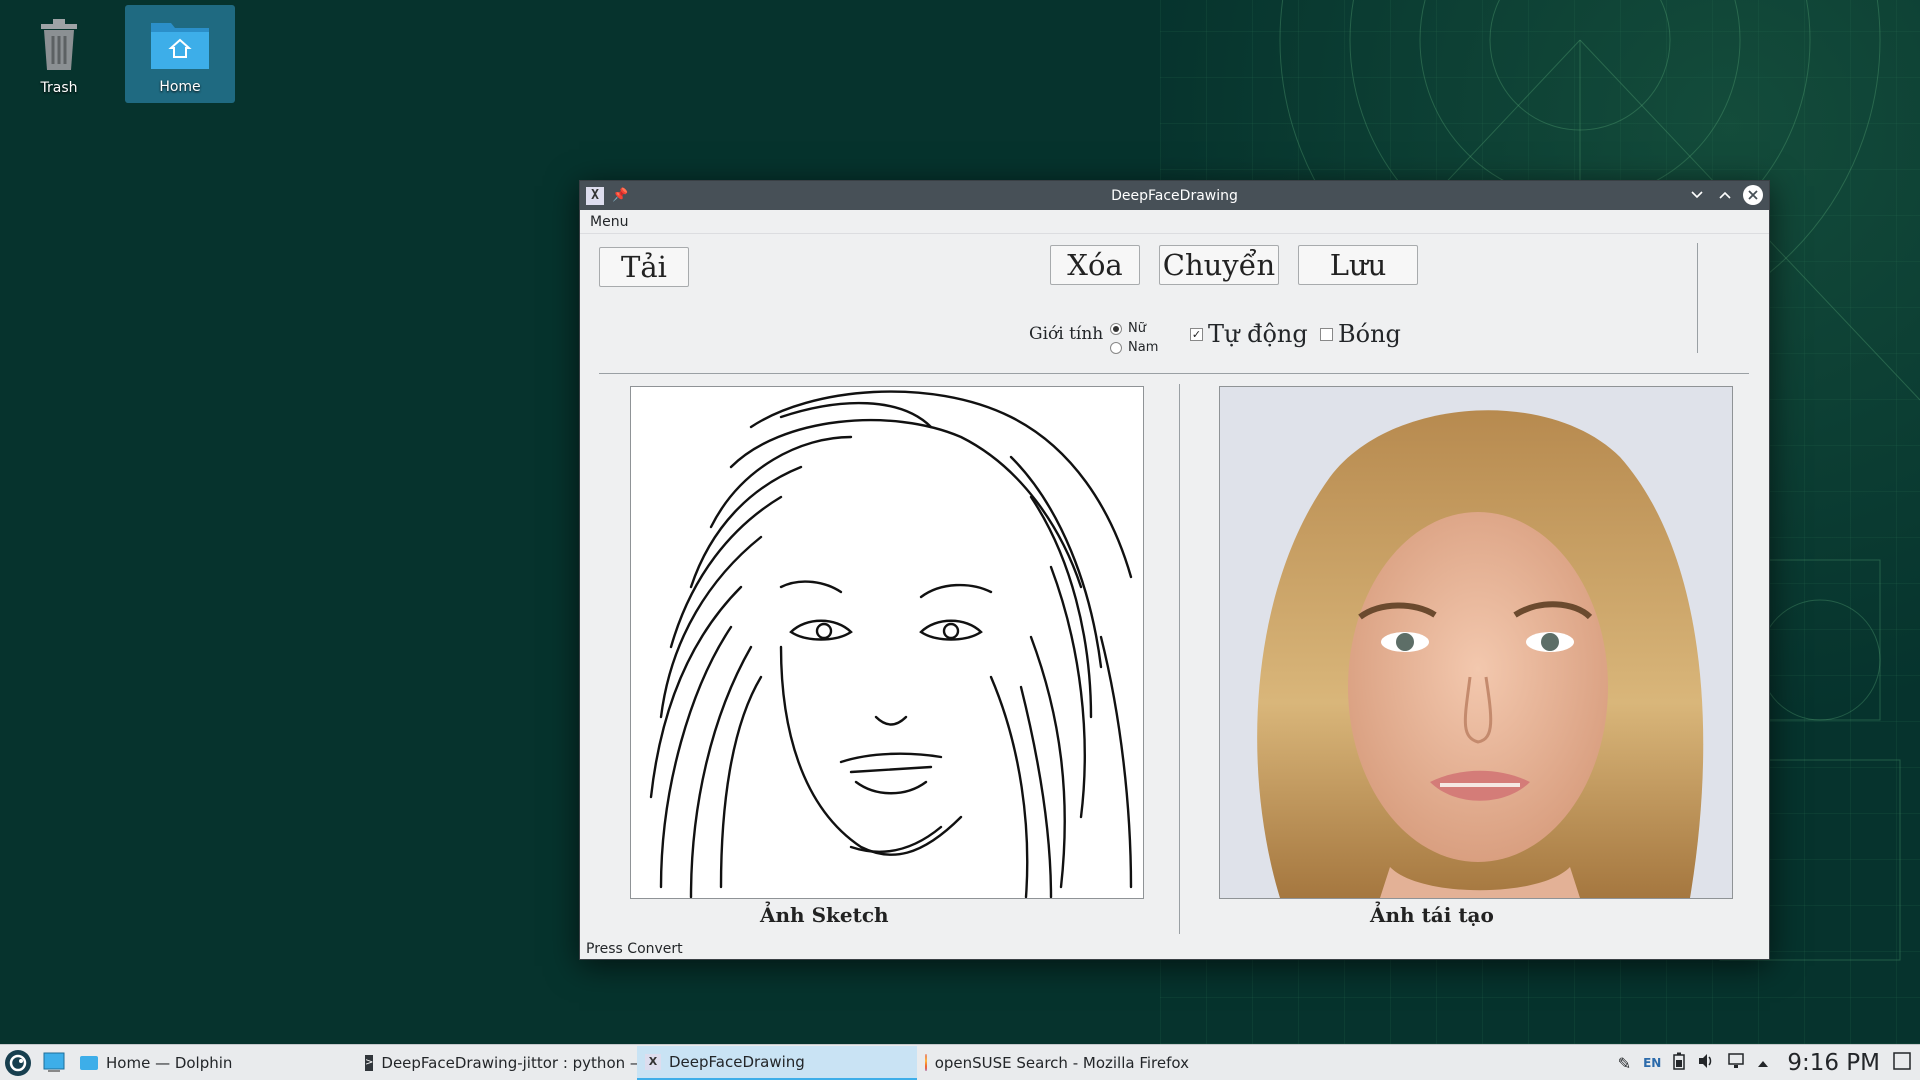 The image size is (1920, 1080). Describe the element at coordinates (1432, 915) in the screenshot. I see `result-caption: Ảnh tái tạo` at that location.